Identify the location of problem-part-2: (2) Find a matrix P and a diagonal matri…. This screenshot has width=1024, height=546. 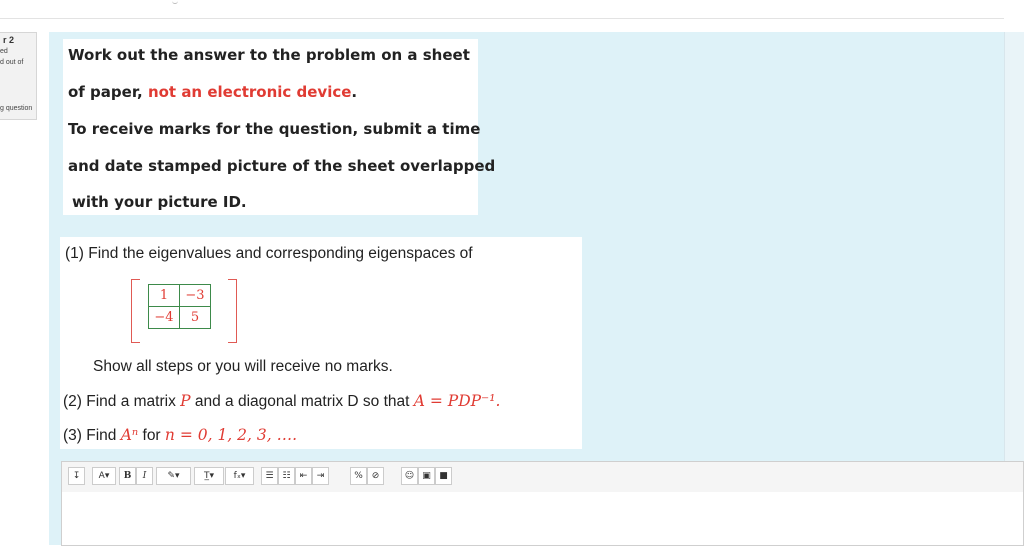
(281, 401).